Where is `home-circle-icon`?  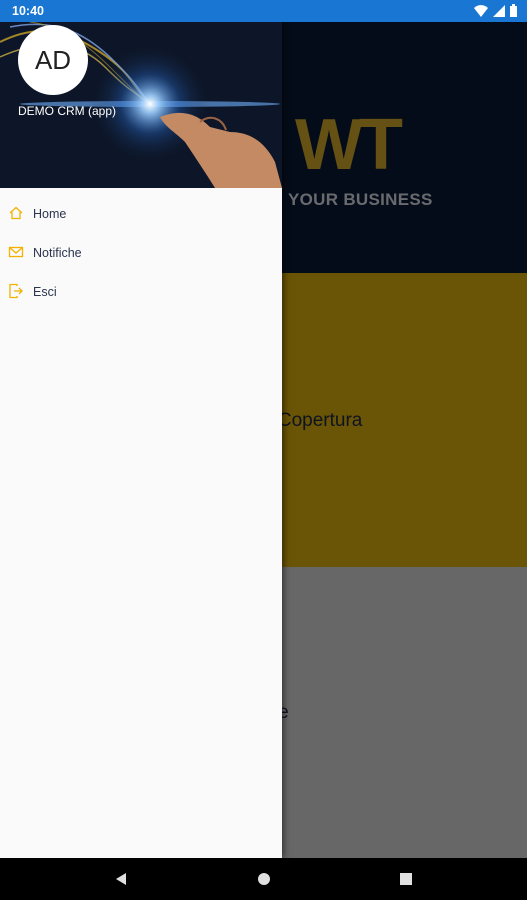 home-circle-icon is located at coordinates (264, 879).